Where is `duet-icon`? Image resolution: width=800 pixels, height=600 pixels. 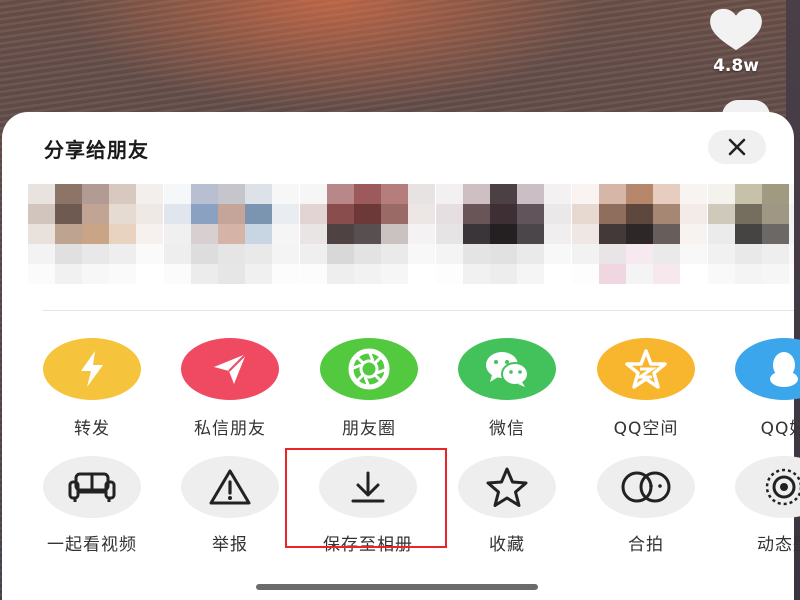
duet-icon is located at coordinates (646, 487).